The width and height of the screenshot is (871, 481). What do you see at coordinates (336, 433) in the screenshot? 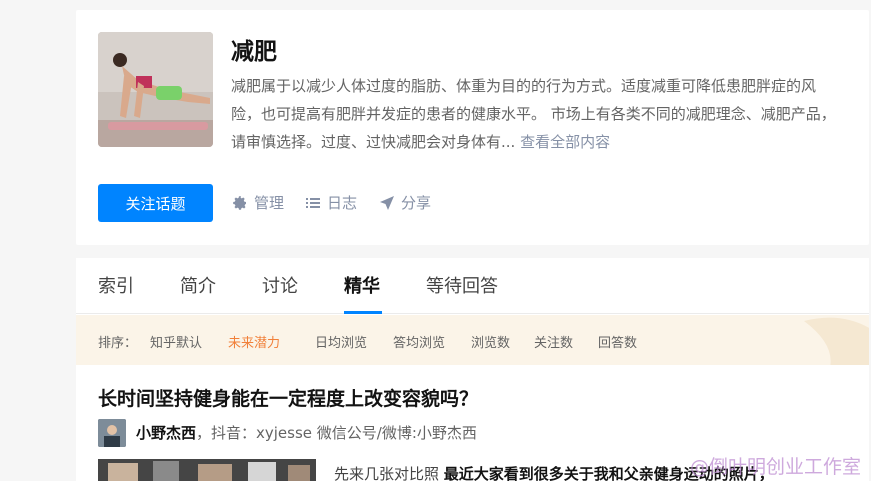
I see `author-bio: ，抖音：xyjesse 微信公号/微博:小野杰西` at bounding box center [336, 433].